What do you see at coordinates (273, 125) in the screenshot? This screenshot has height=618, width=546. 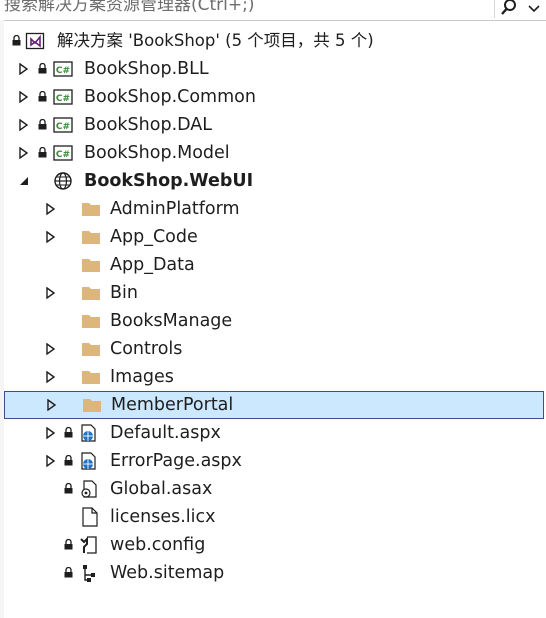 I see `tree-node-project: C# BookShop.DAL` at bounding box center [273, 125].